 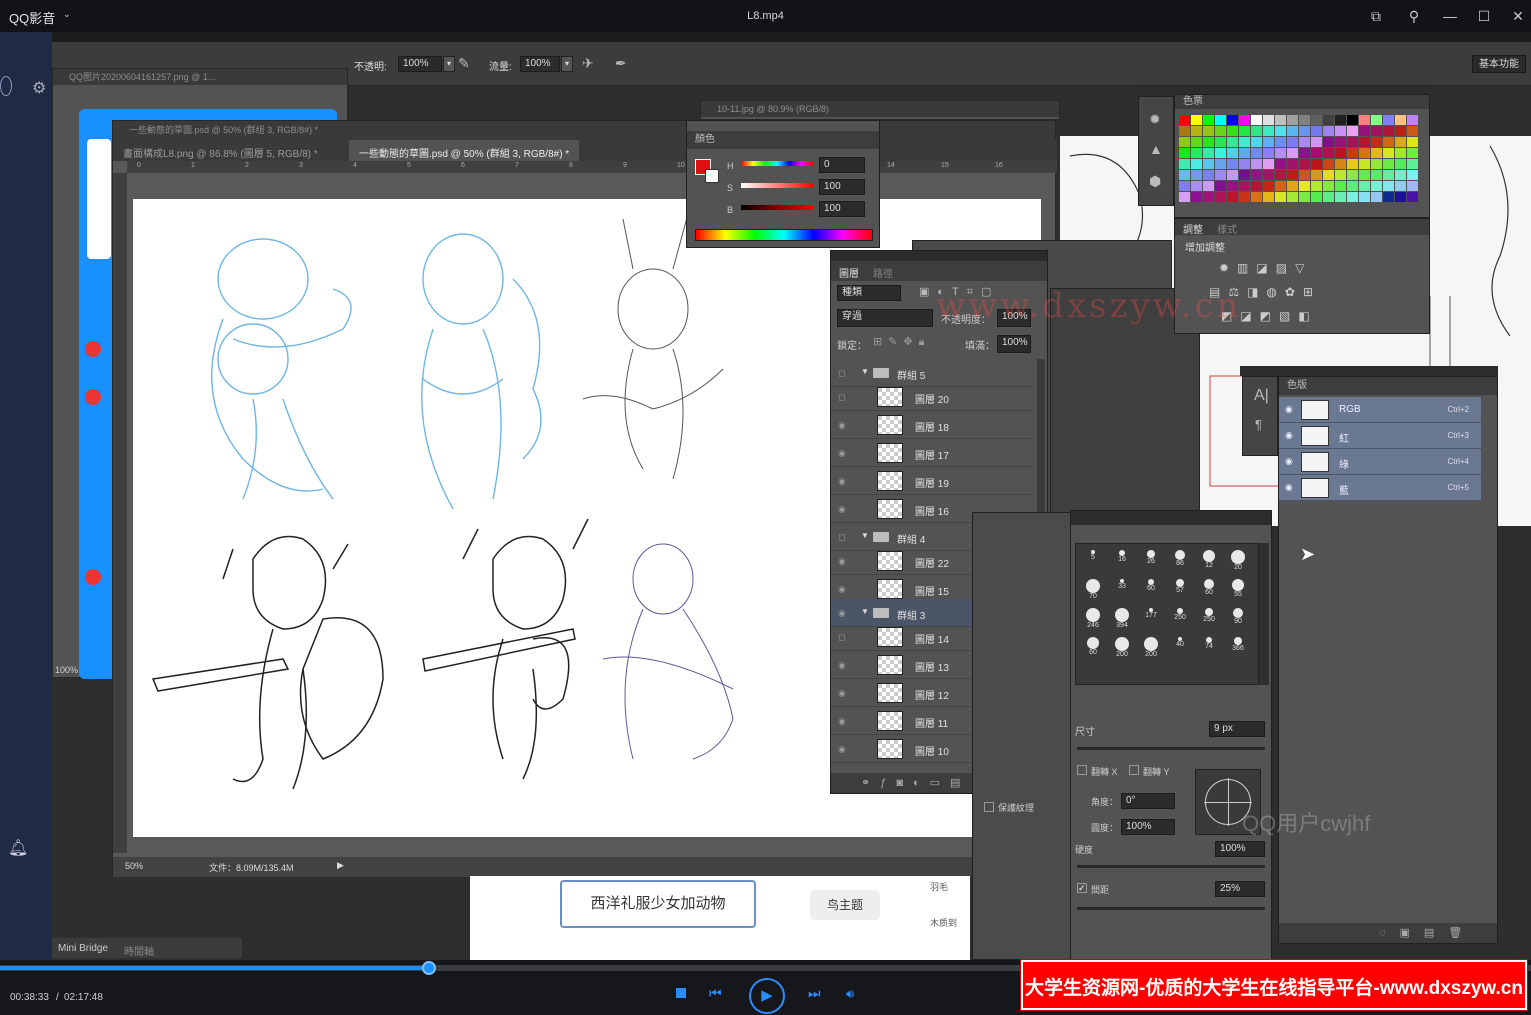 What do you see at coordinates (784, 235) in the screenshot?
I see `color-spectrum-bar` at bounding box center [784, 235].